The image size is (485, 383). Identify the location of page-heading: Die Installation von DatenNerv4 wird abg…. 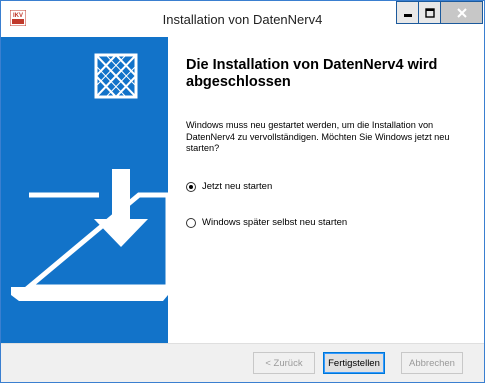
(312, 73).